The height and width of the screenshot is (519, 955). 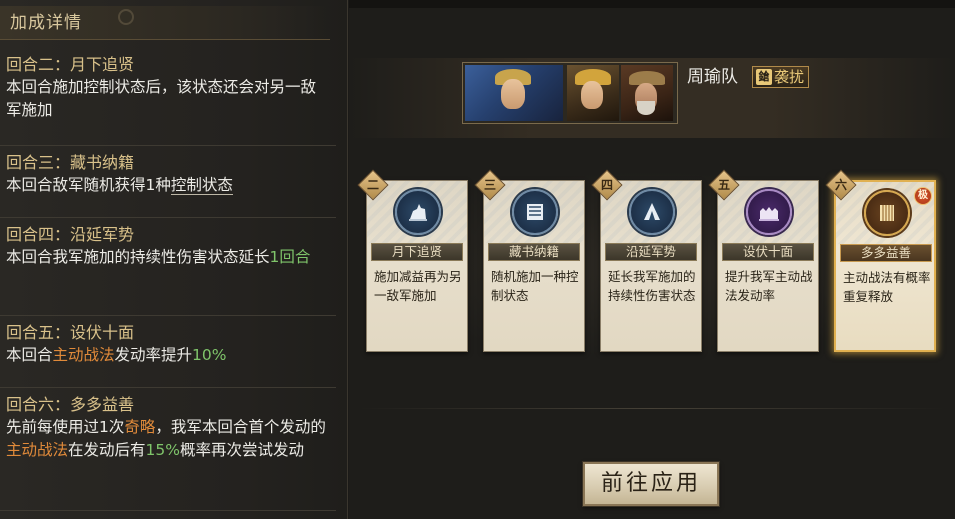 What do you see at coordinates (139, 427) in the screenshot?
I see `strategy-link: 奇略` at bounding box center [139, 427].